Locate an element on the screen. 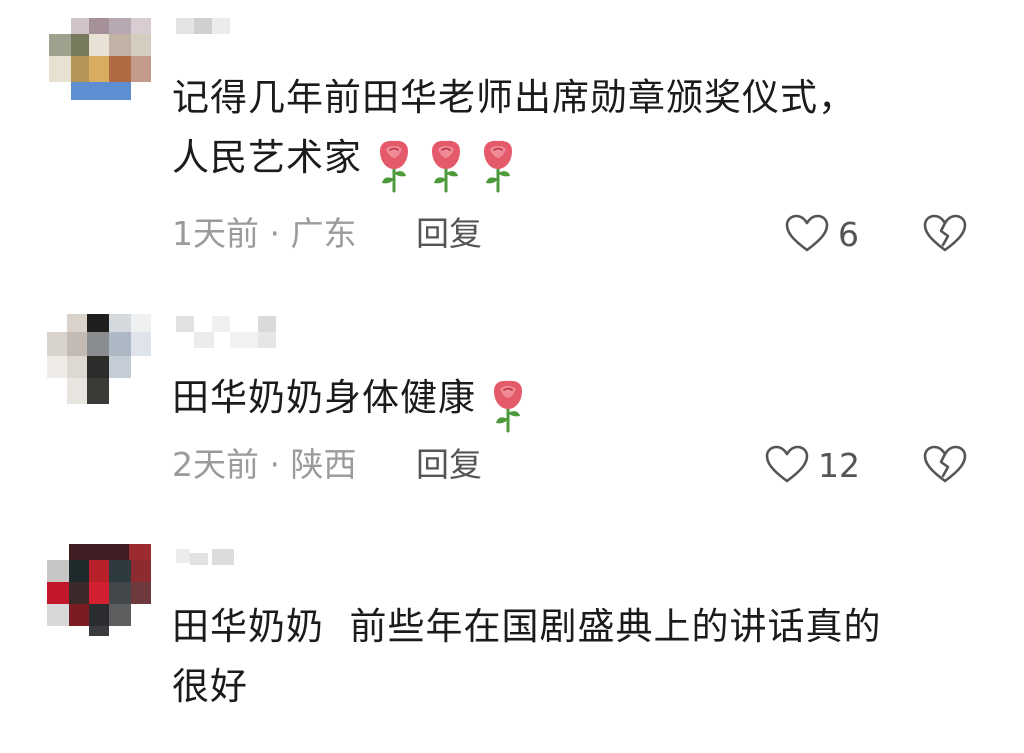 This screenshot has width=1024, height=753. like-button: 6 is located at coordinates (821, 234).